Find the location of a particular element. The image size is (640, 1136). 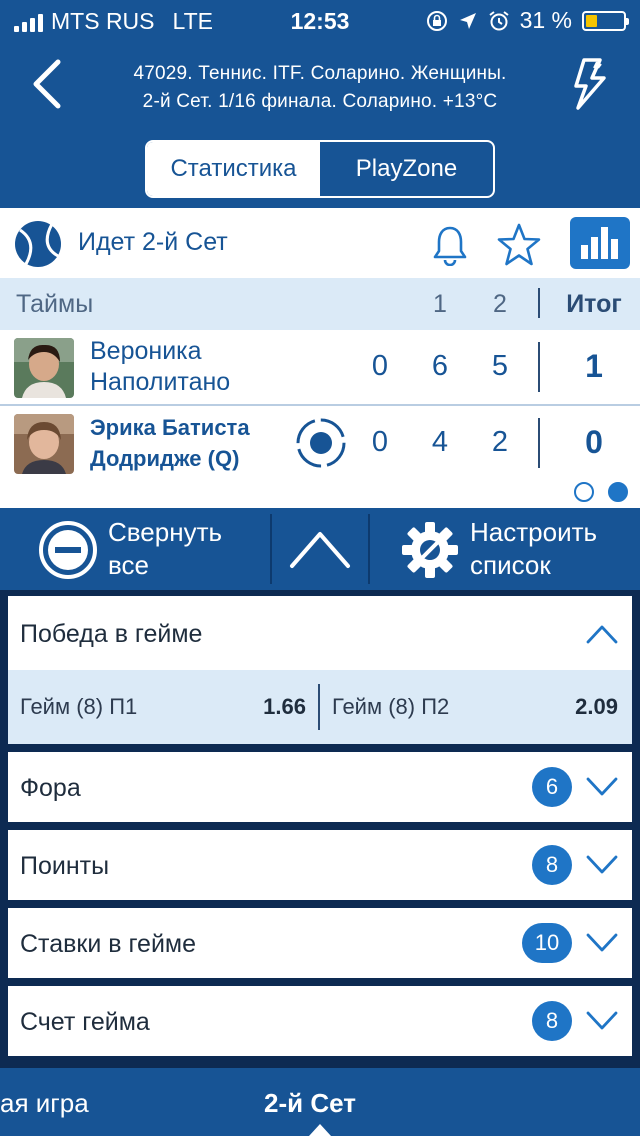

market-group: Фора 6 is located at coordinates (320, 787).